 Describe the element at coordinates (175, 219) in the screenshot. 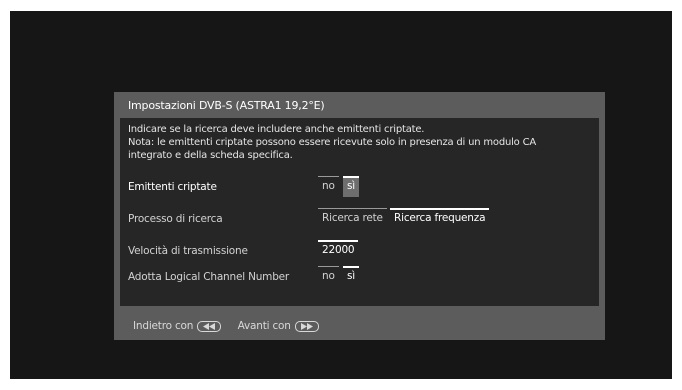

I see `search-process-label: Processo di ricerca` at that location.